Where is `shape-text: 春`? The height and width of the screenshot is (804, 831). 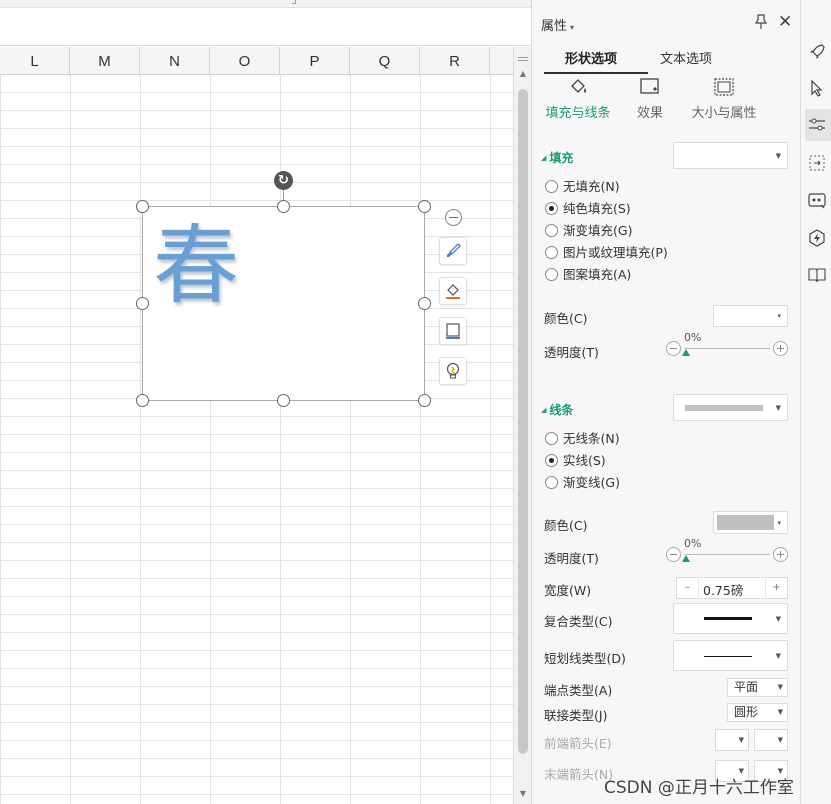 shape-text: 春 is located at coordinates (196, 266).